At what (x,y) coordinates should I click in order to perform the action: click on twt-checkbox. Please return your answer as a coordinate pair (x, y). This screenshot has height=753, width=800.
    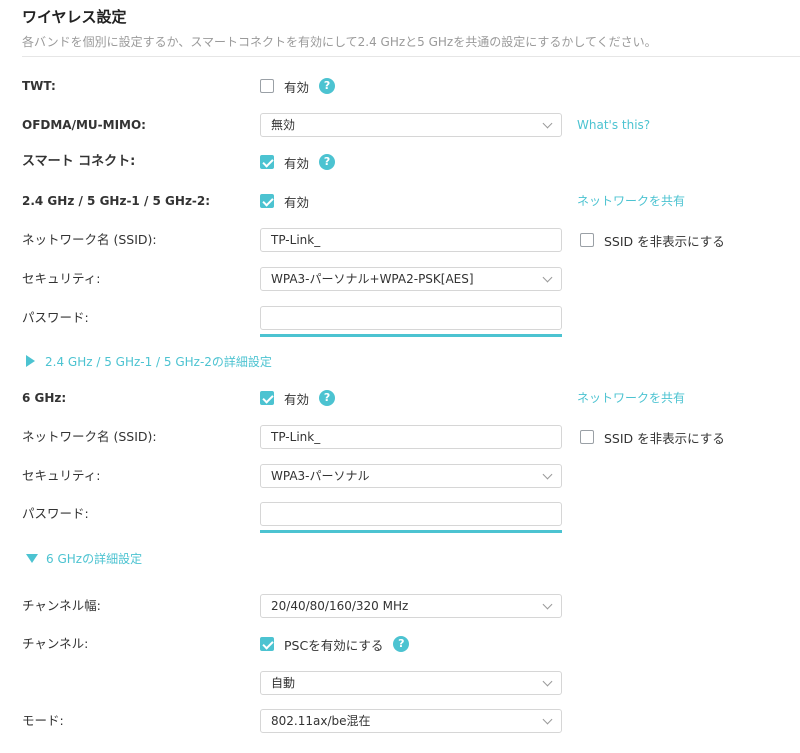
    Looking at the image, I should click on (267, 86).